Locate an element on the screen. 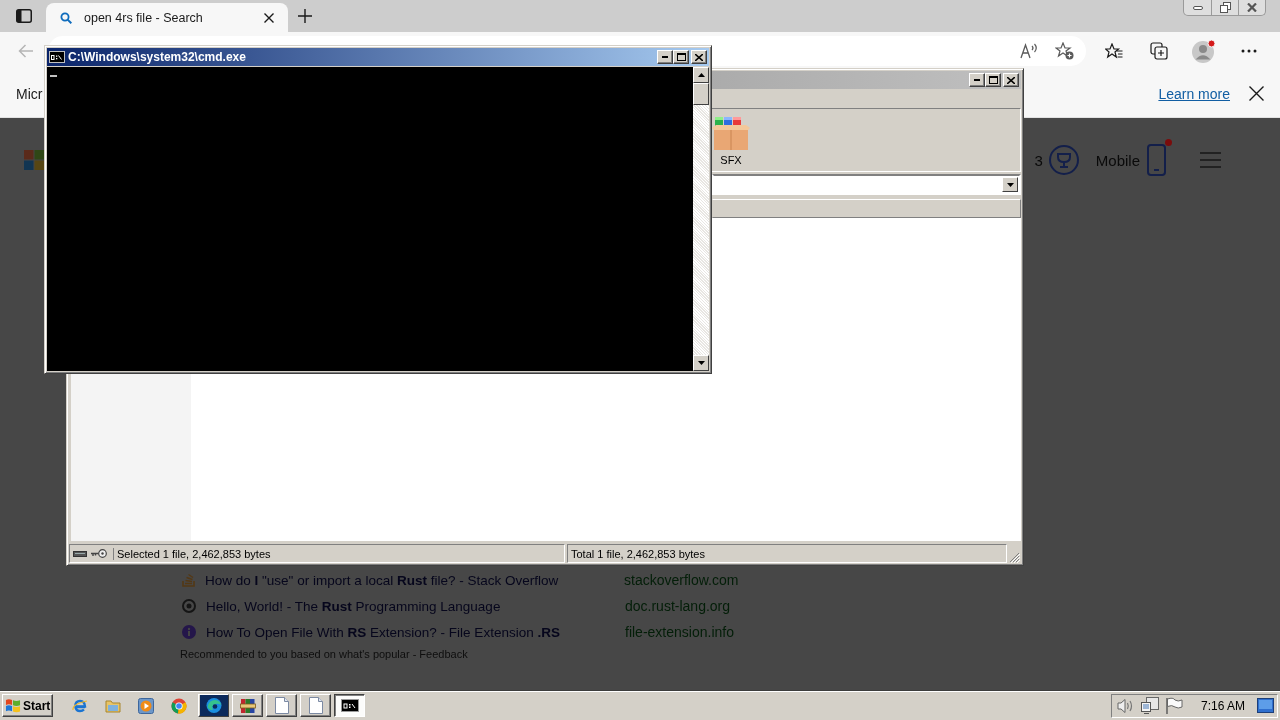 Image resolution: width=1280 pixels, height=720 pixels. plus-icon is located at coordinates (305, 16).